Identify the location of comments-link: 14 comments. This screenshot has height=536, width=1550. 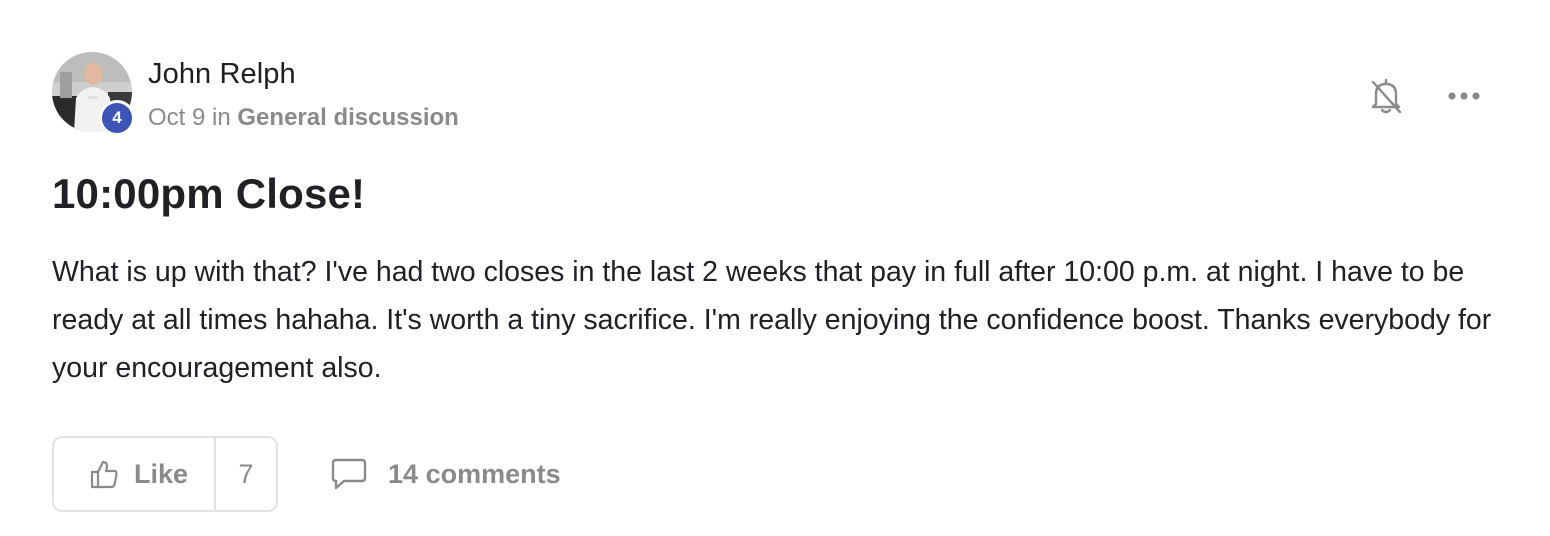
(445, 474).